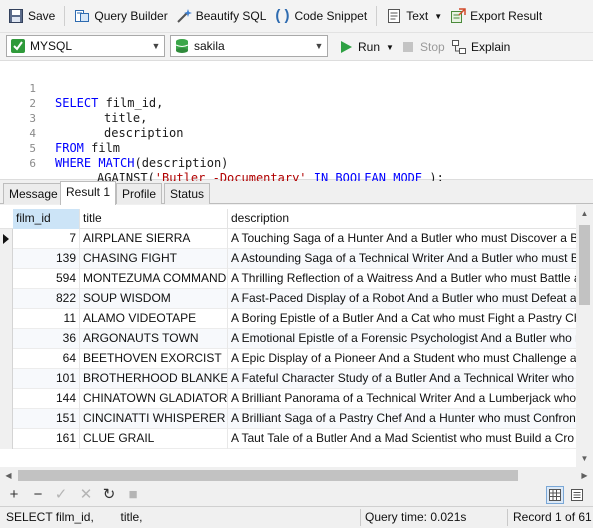 This screenshot has width=593, height=528. I want to click on delete-record-icon: −, so click(38, 495).